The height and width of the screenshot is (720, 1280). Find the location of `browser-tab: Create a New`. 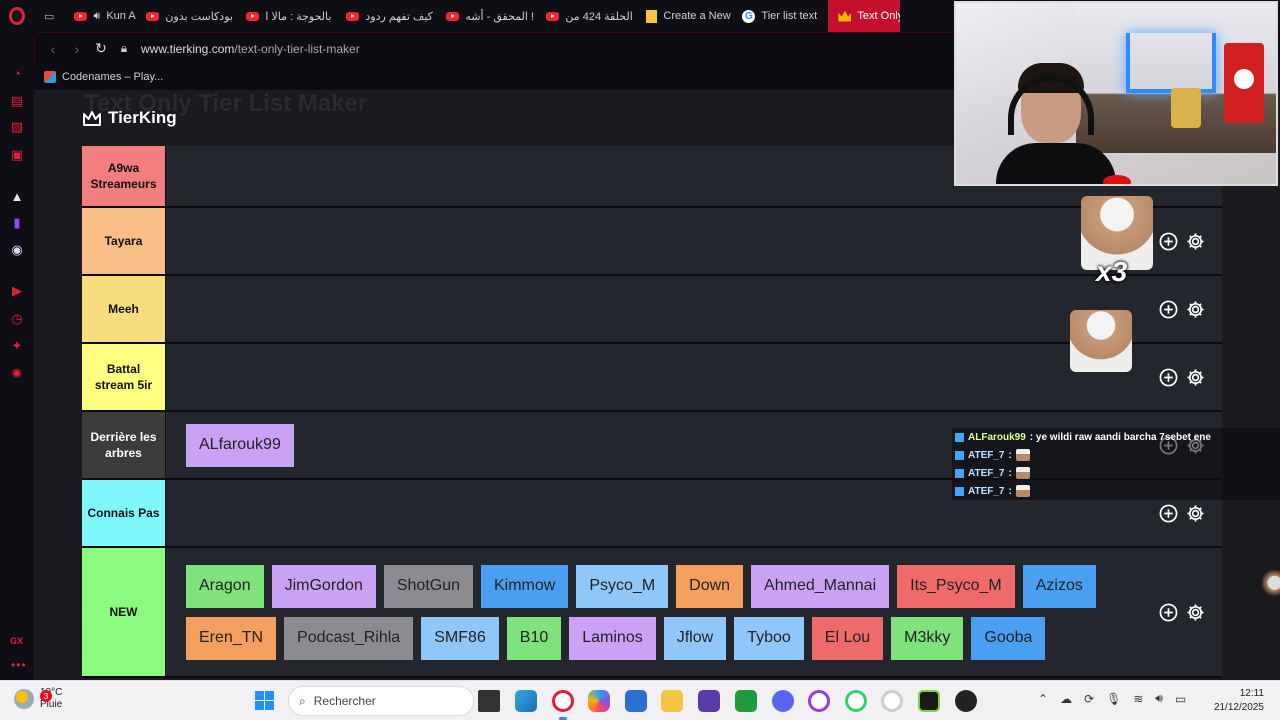

browser-tab: Create a New is located at coordinates (684, 16).